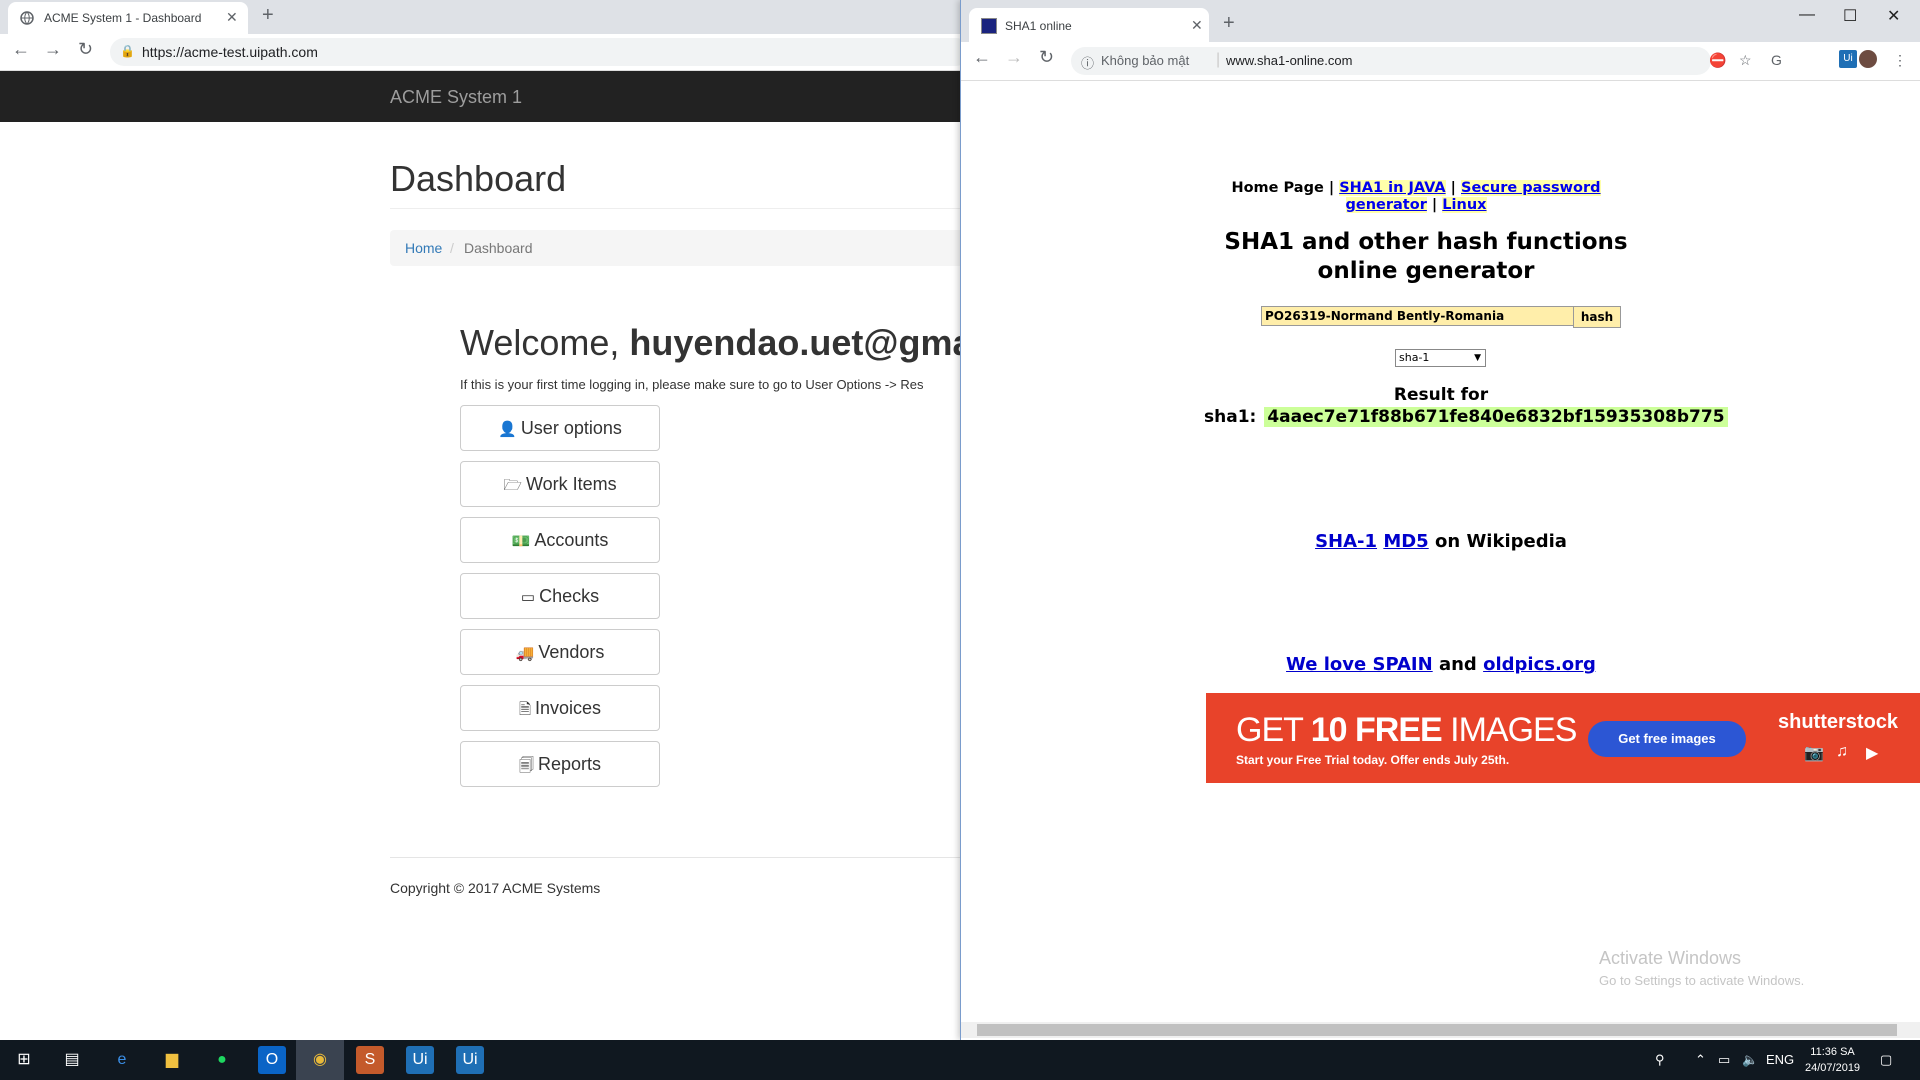  I want to click on volume-icon: 🔈, so click(1750, 1060).